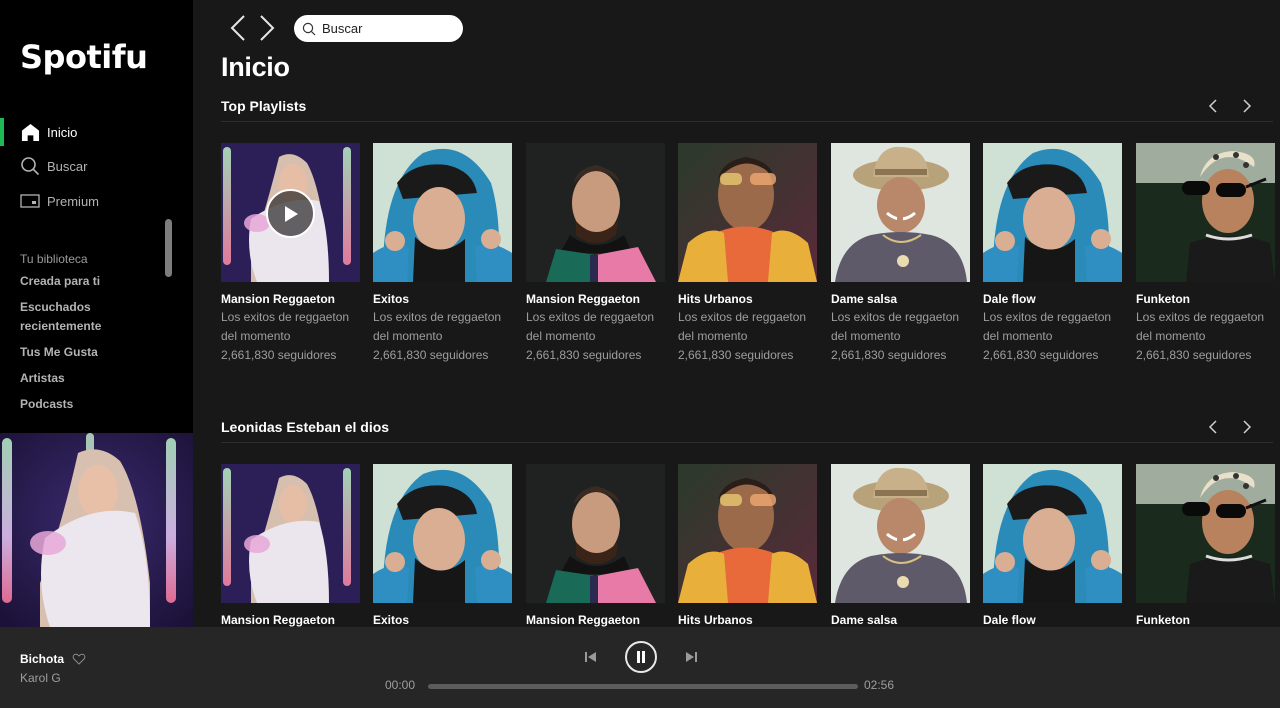 This screenshot has height=708, width=1280. I want to click on duration: 02:56, so click(879, 685).